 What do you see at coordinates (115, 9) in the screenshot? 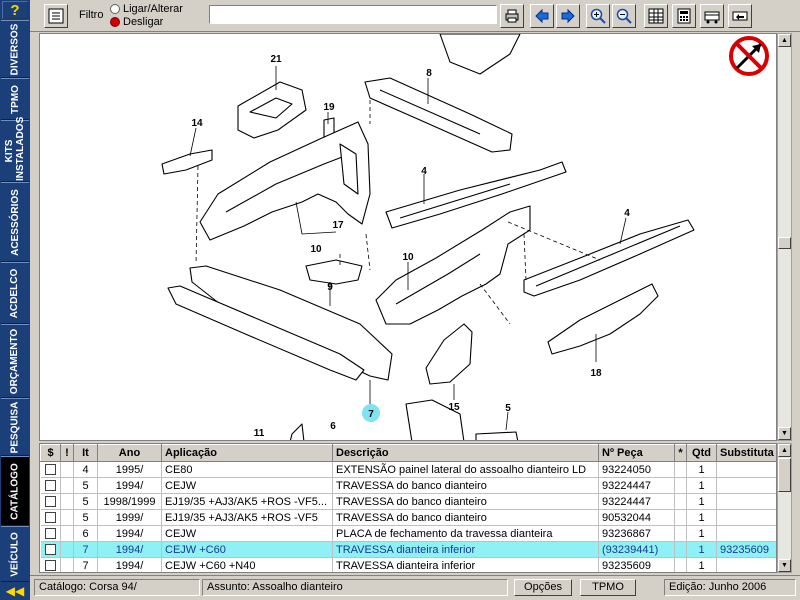
I see `radio-ligar-circle` at bounding box center [115, 9].